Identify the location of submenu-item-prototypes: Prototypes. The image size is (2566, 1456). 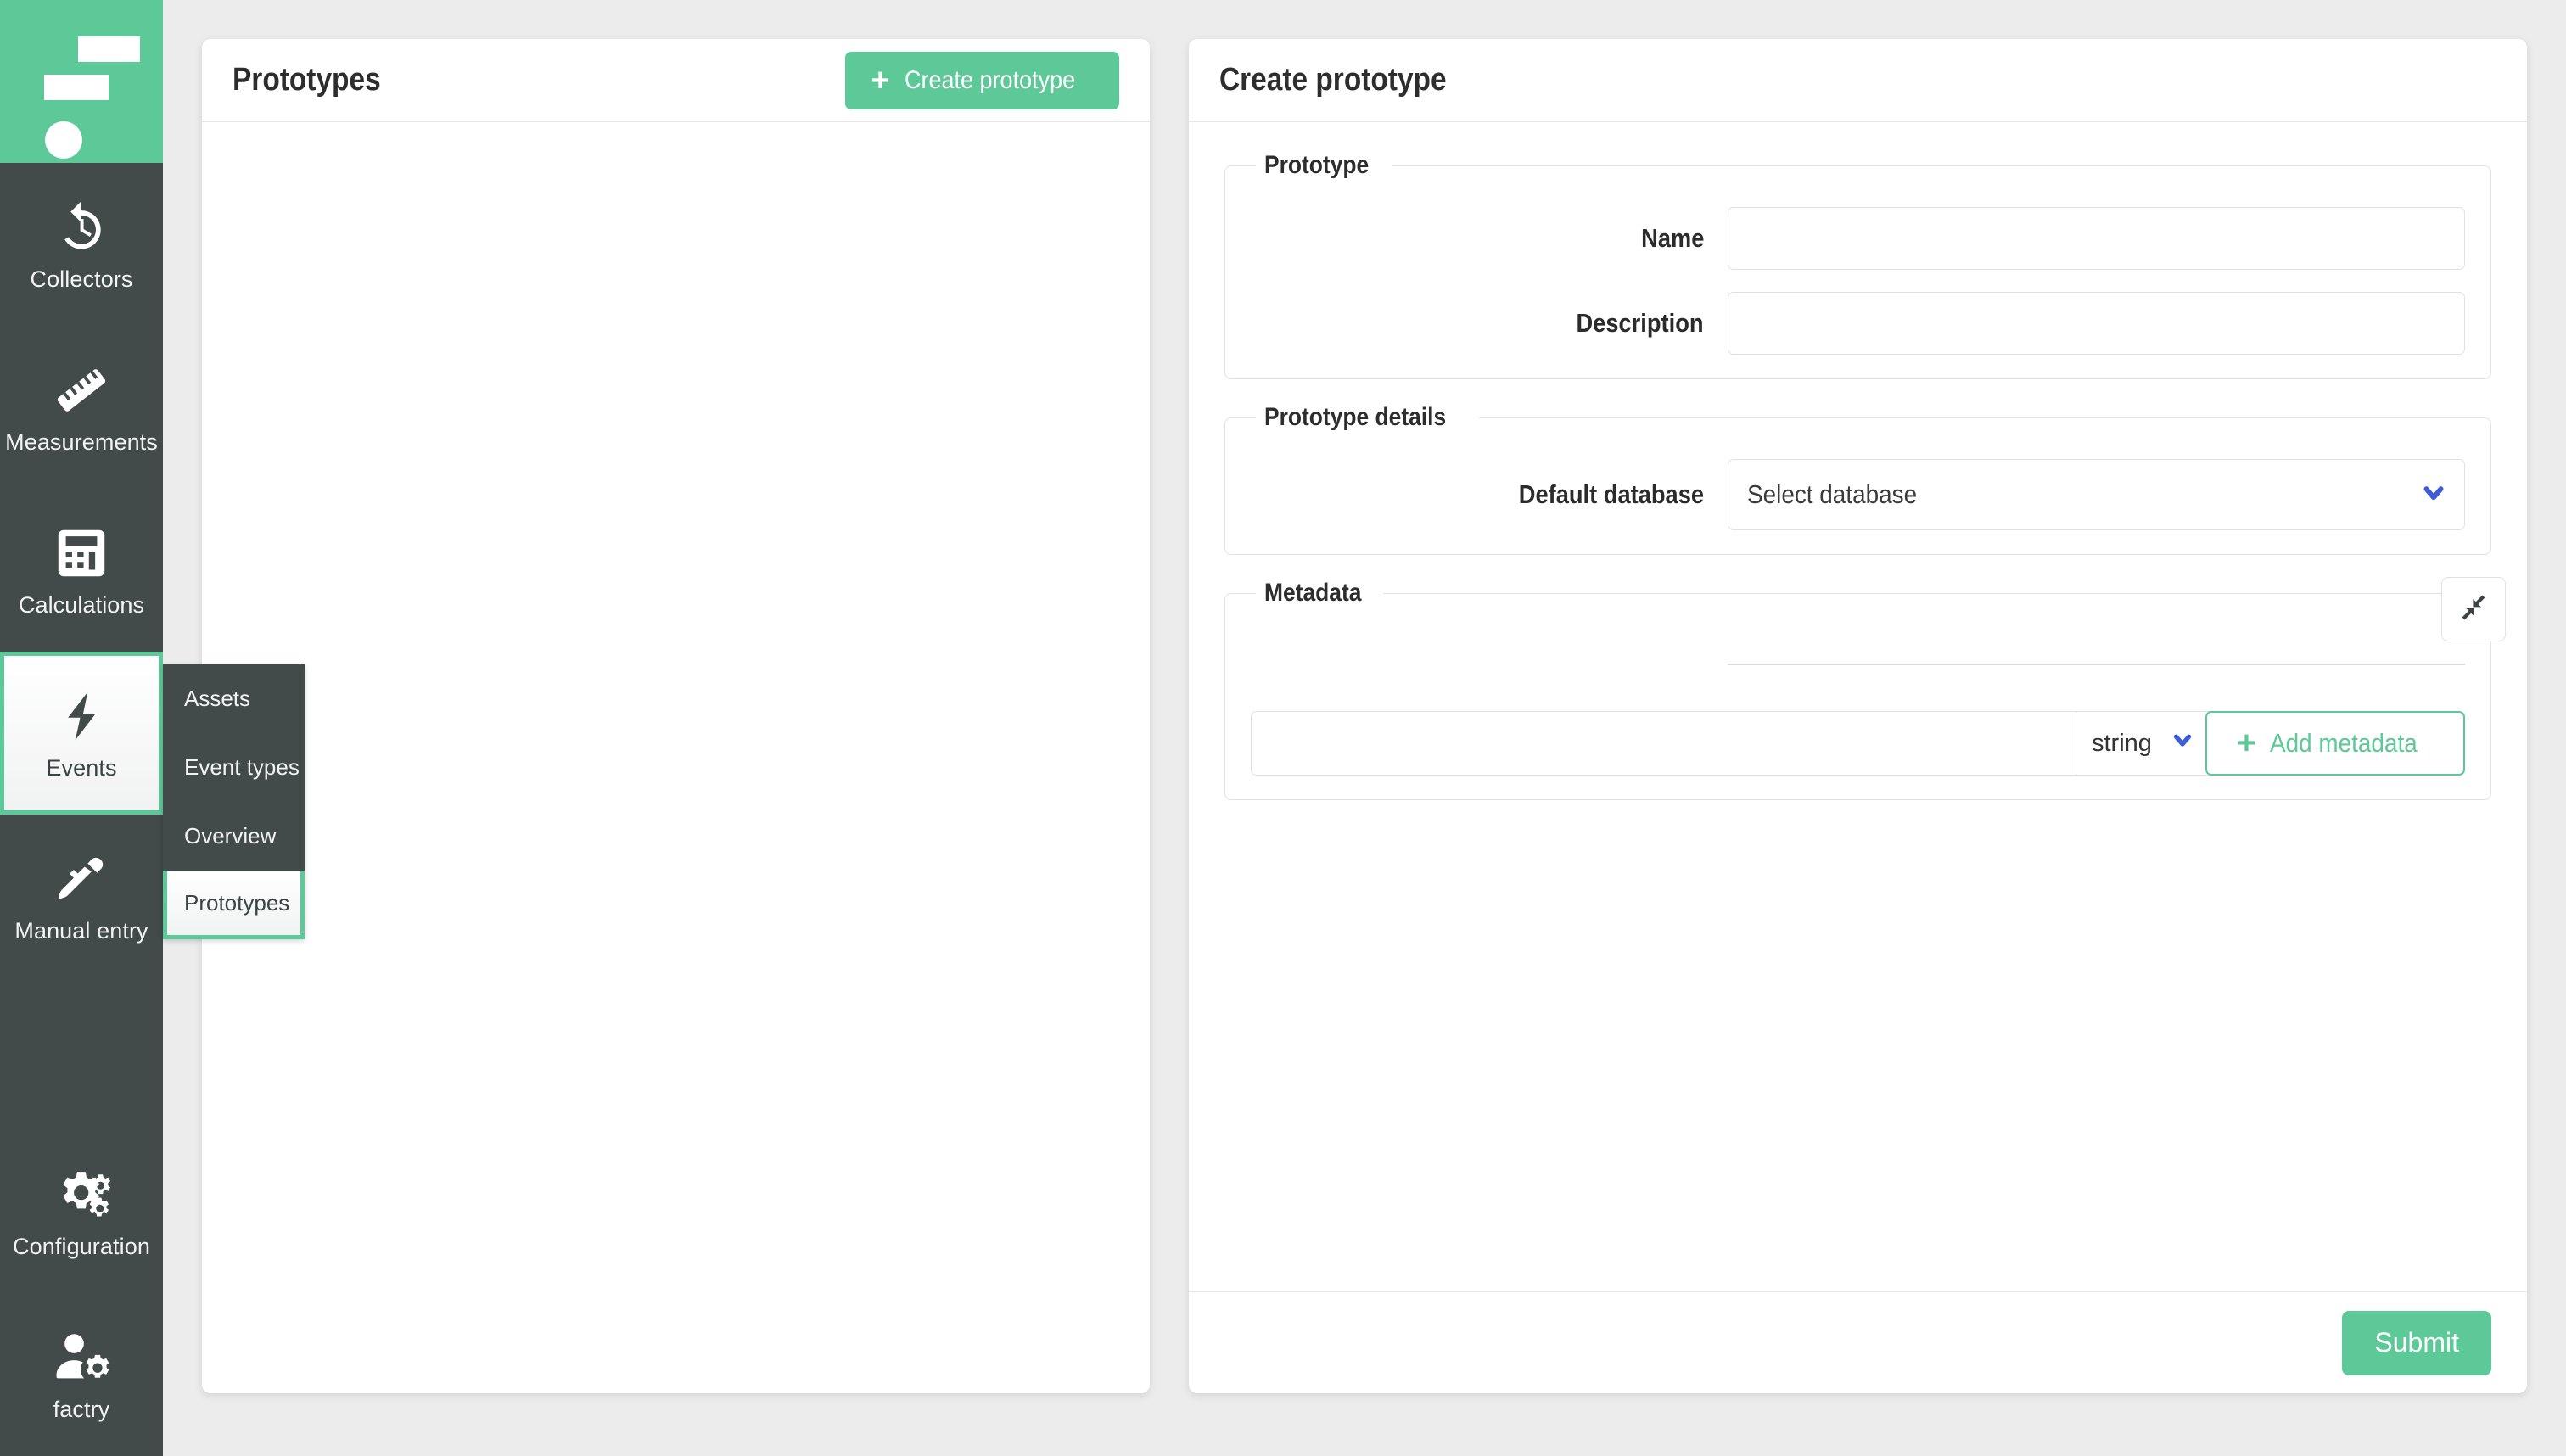
(234, 905).